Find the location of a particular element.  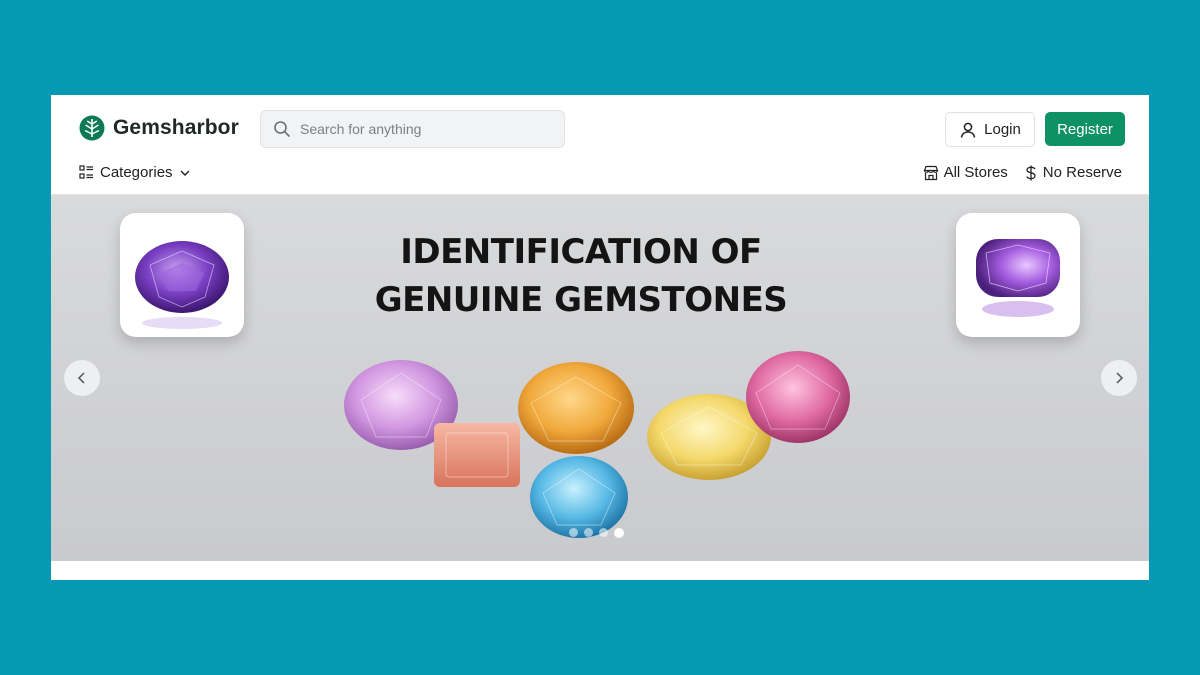

brand-logo: Gemsharbor is located at coordinates (159, 128).